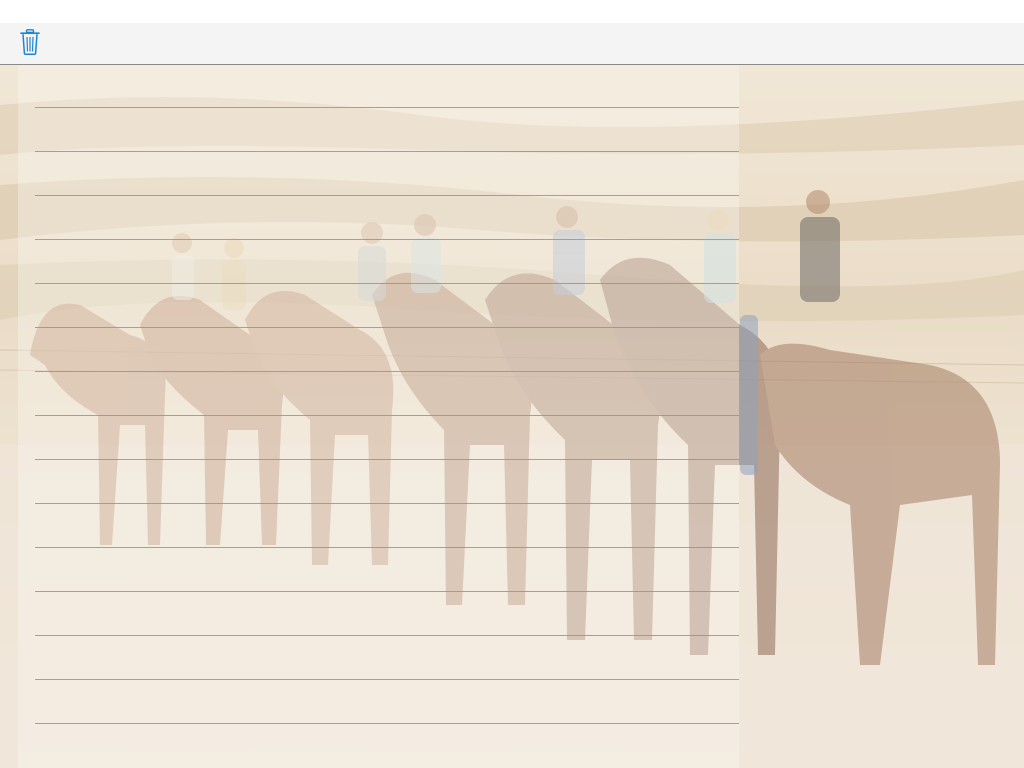 The height and width of the screenshot is (768, 1024). Describe the element at coordinates (512, 44) in the screenshot. I see `toolbar` at that location.